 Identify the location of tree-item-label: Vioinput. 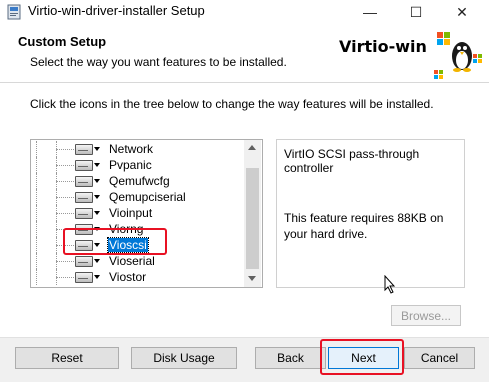
(130, 213).